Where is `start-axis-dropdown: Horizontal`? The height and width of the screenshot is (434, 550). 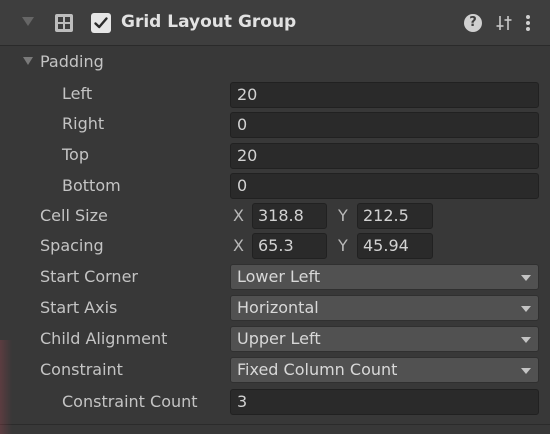
start-axis-dropdown: Horizontal is located at coordinates (384, 308).